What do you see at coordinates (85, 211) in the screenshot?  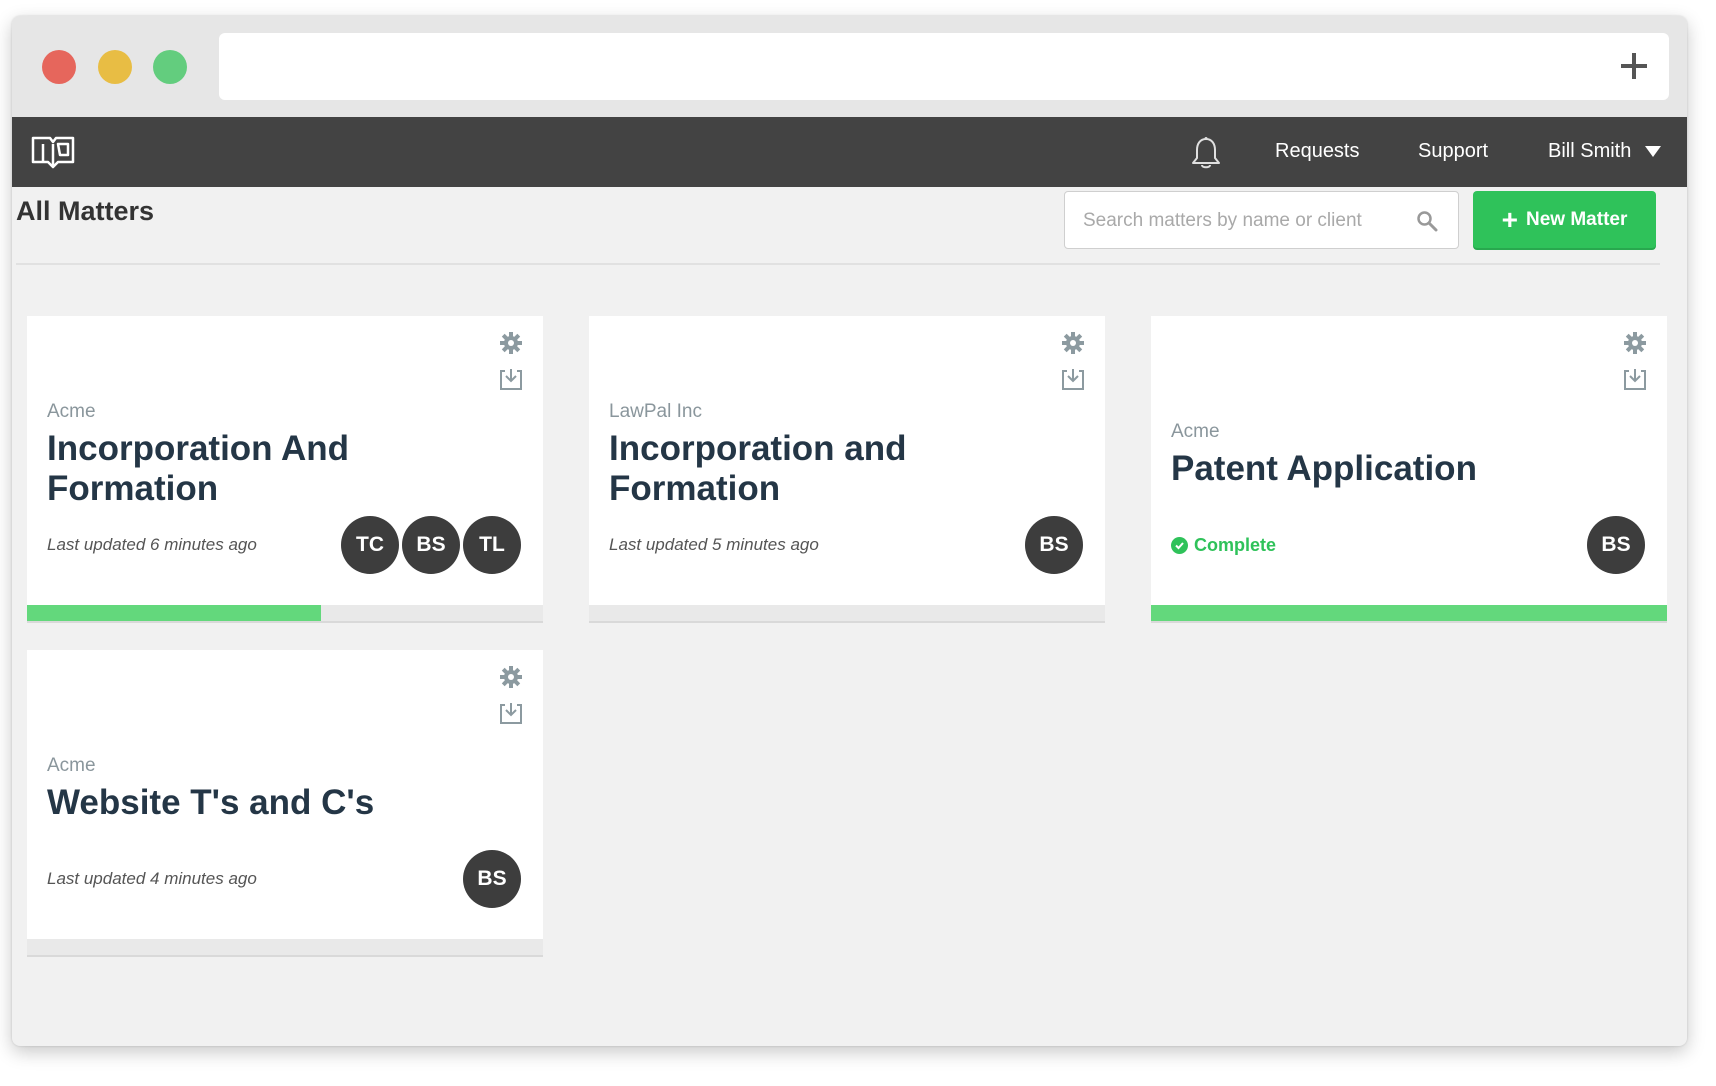 I see `page-title: All Matters` at bounding box center [85, 211].